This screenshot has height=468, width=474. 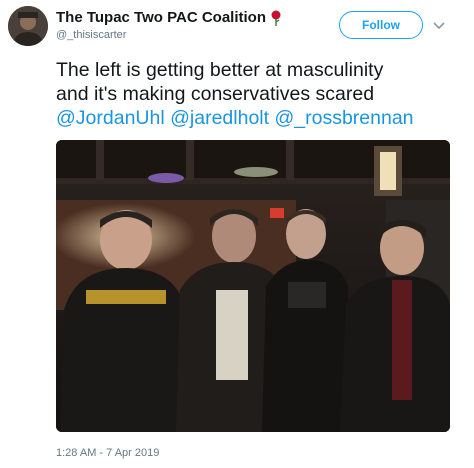 What do you see at coordinates (215, 94) in the screenshot?
I see `tweet-text-line-2: and it's making conservatives scared` at bounding box center [215, 94].